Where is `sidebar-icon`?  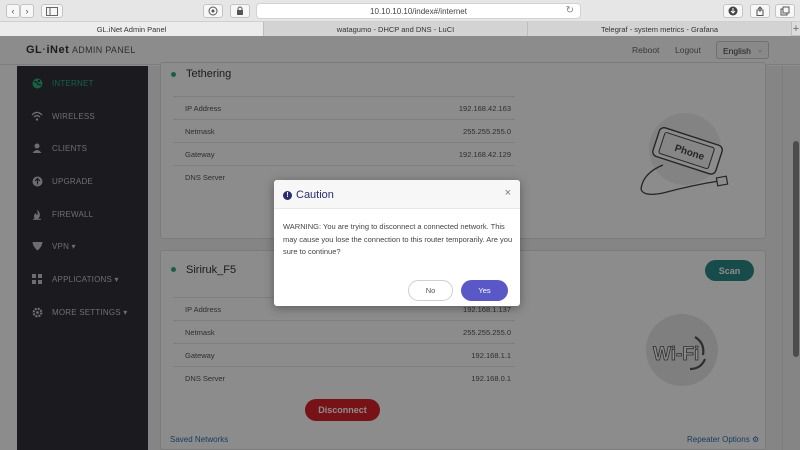 sidebar-icon is located at coordinates (52, 11).